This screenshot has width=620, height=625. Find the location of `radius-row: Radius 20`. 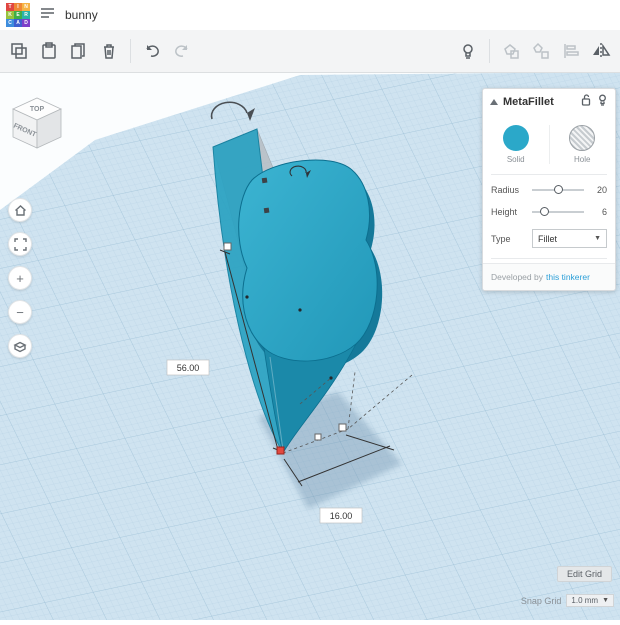

radius-row: Radius 20 is located at coordinates (549, 190).